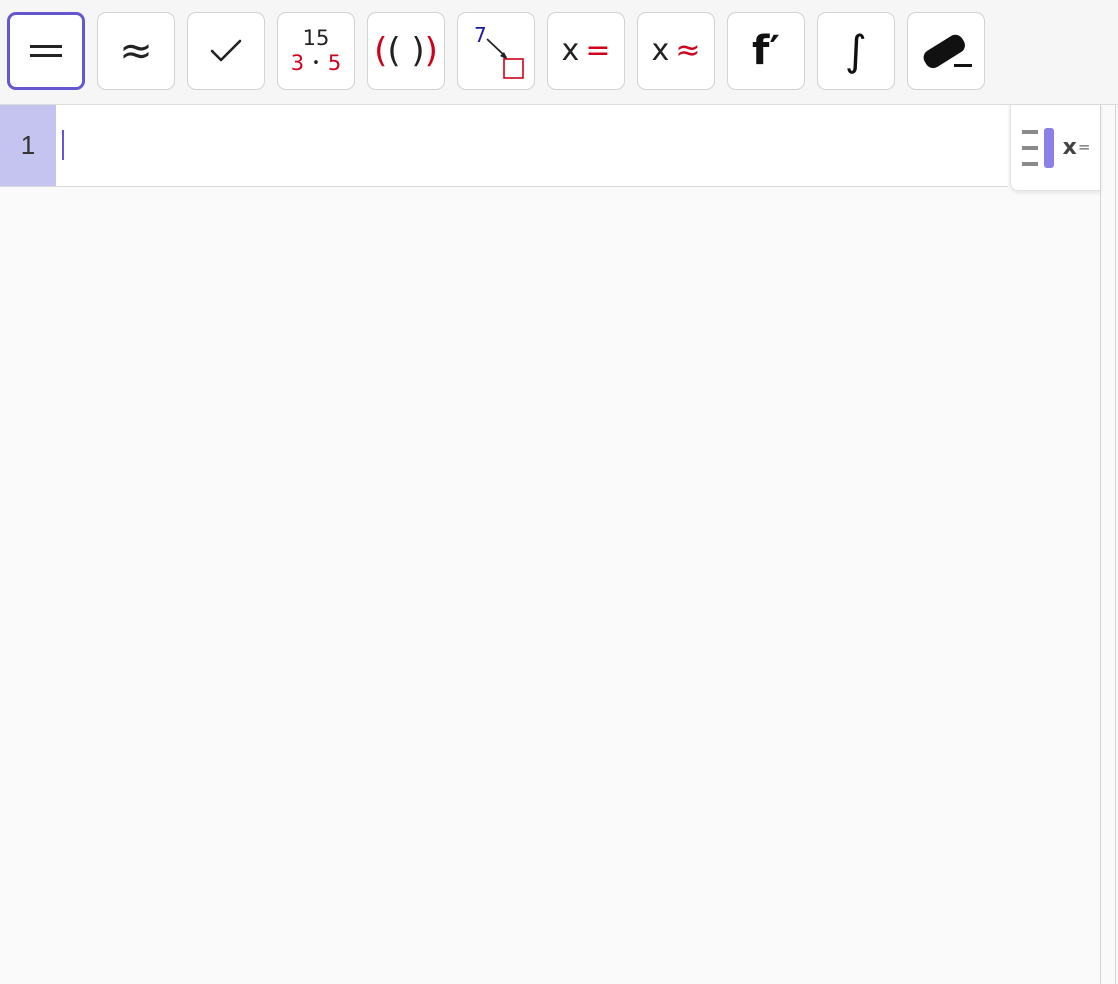 The height and width of the screenshot is (984, 1118). What do you see at coordinates (63, 145) in the screenshot?
I see `text-caret` at bounding box center [63, 145].